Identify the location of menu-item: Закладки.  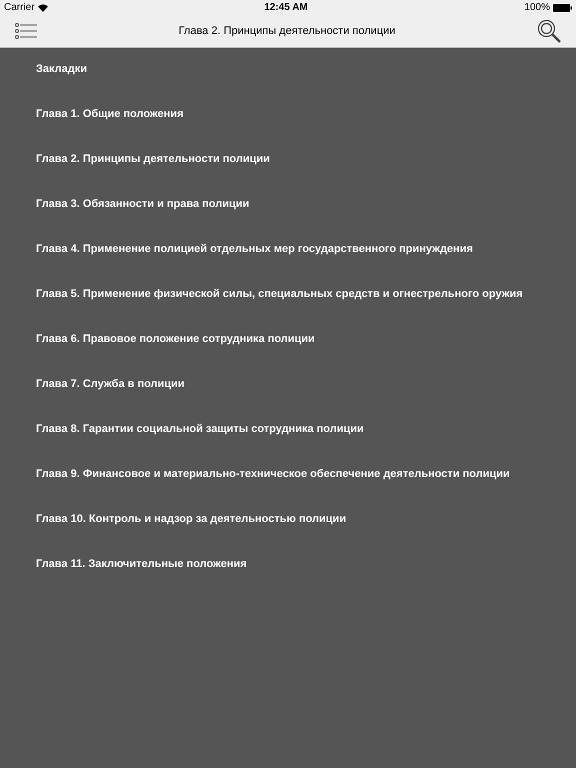
(288, 84).